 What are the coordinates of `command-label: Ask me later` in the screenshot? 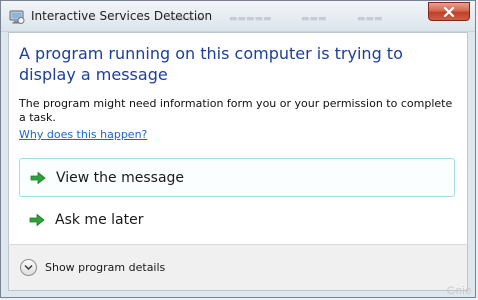 It's located at (99, 219).